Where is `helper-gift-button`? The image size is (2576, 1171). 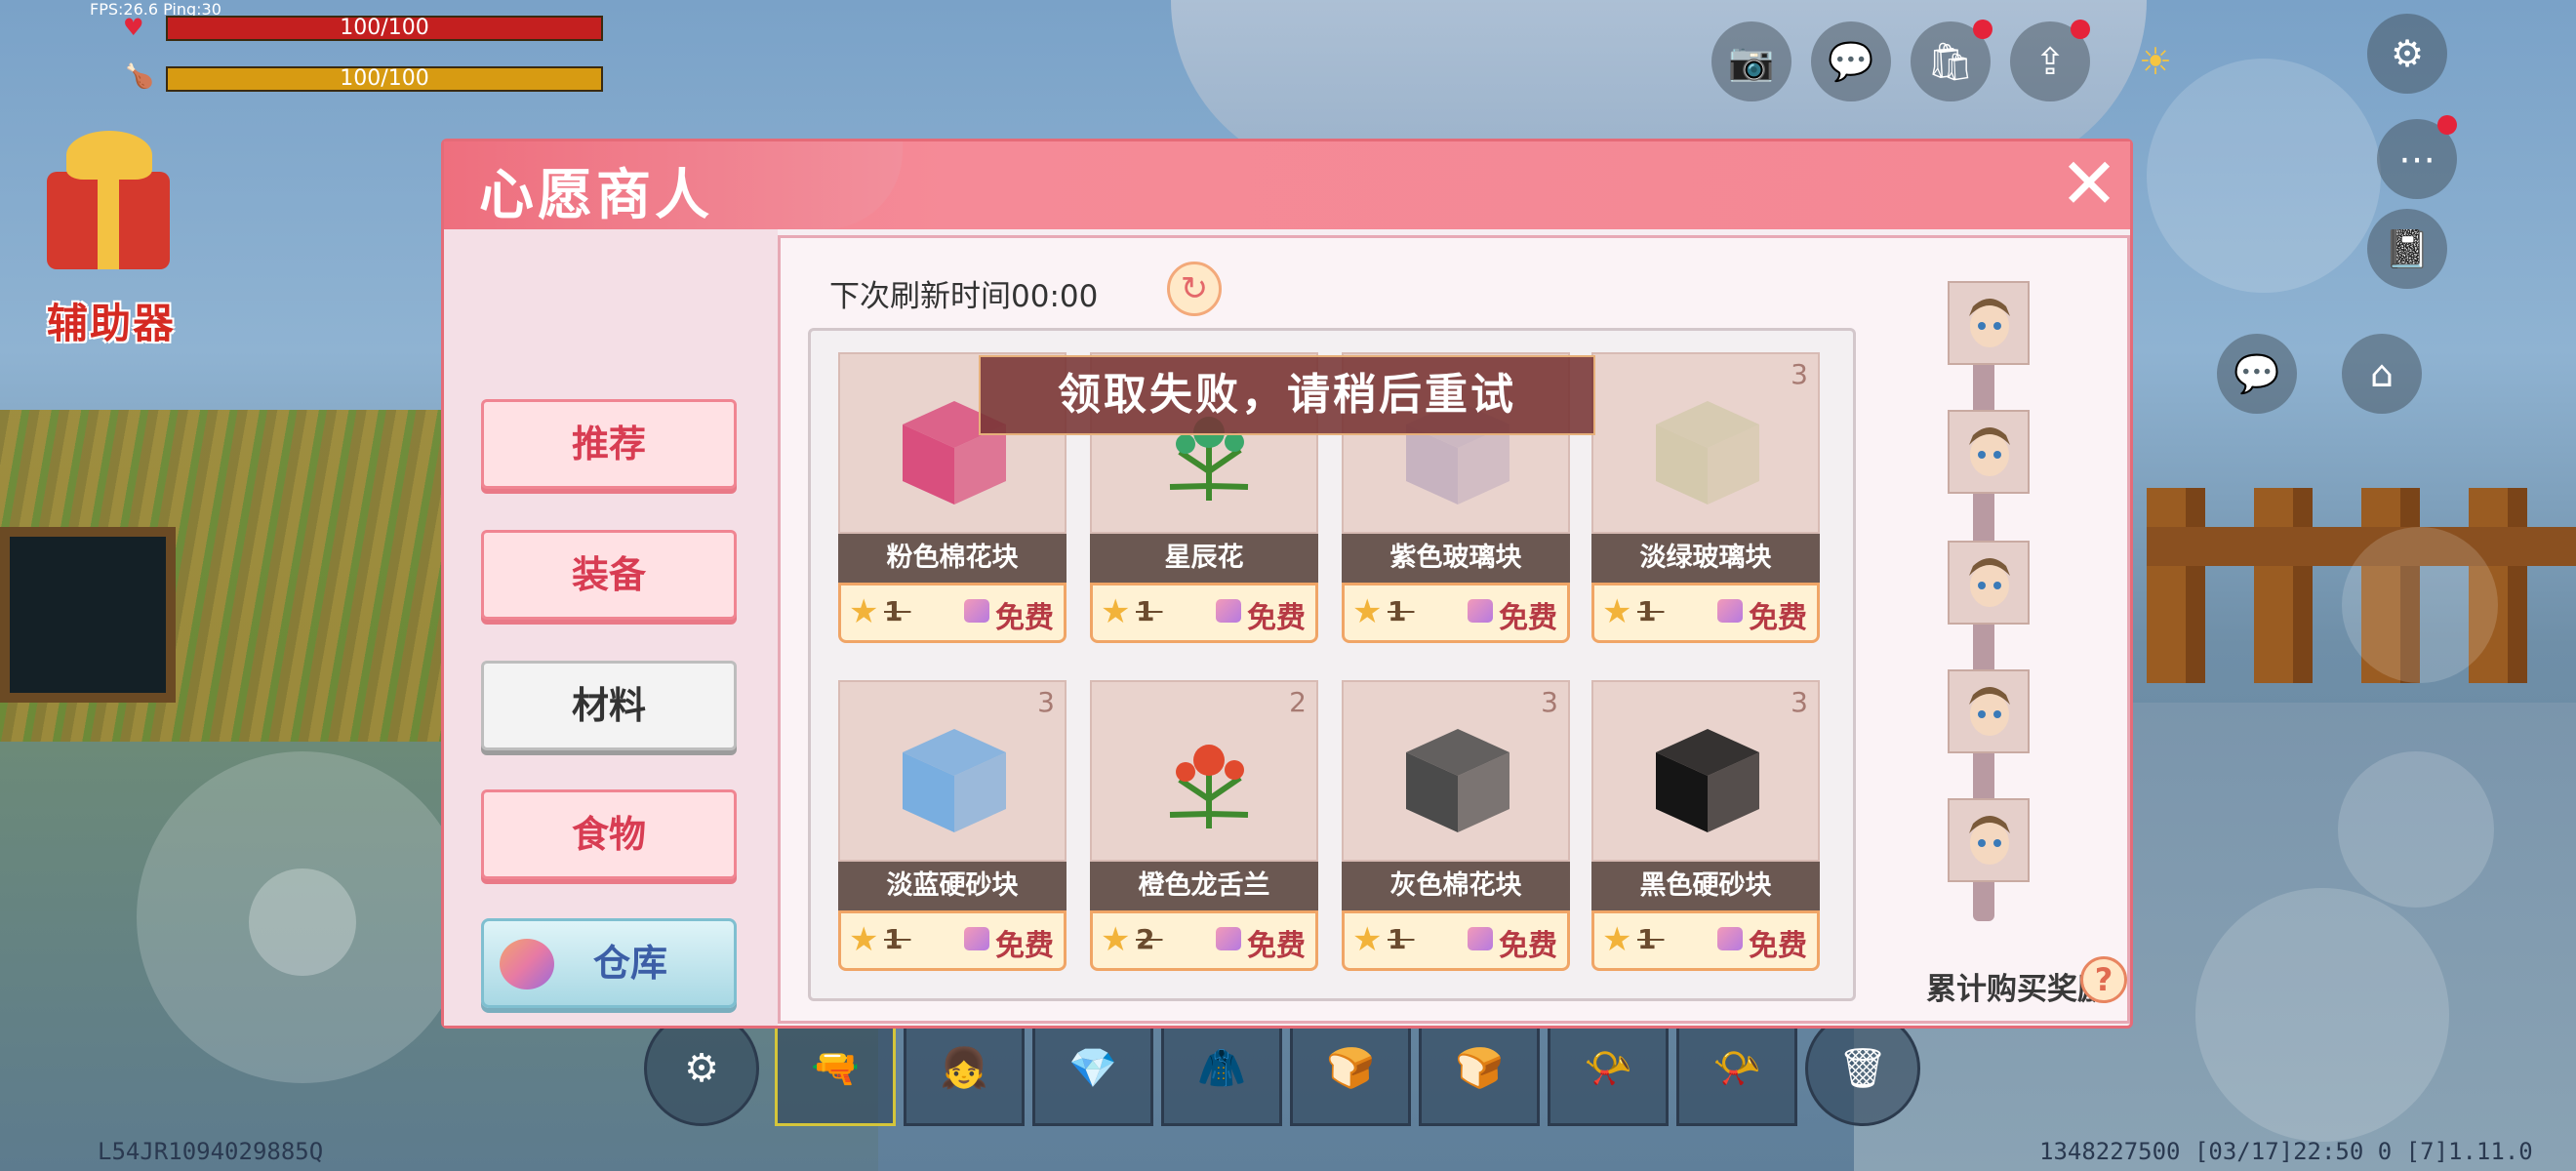
helper-gift-button is located at coordinates (110, 204).